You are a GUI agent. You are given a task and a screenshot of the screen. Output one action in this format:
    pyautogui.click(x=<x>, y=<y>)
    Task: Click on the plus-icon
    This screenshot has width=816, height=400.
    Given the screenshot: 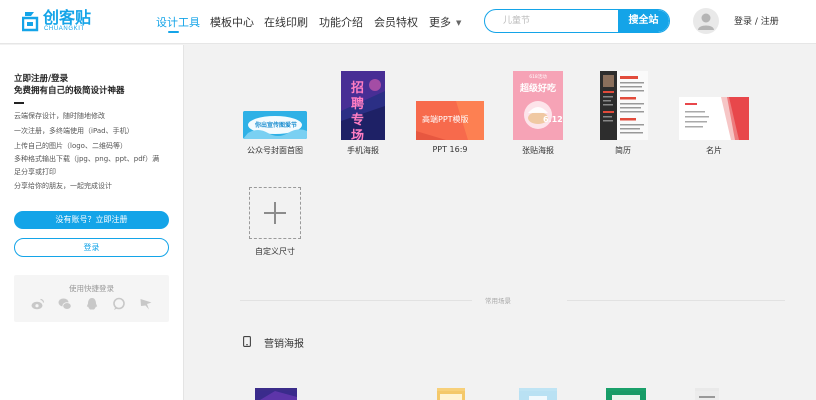 What is the action you would take?
    pyautogui.click(x=275, y=213)
    